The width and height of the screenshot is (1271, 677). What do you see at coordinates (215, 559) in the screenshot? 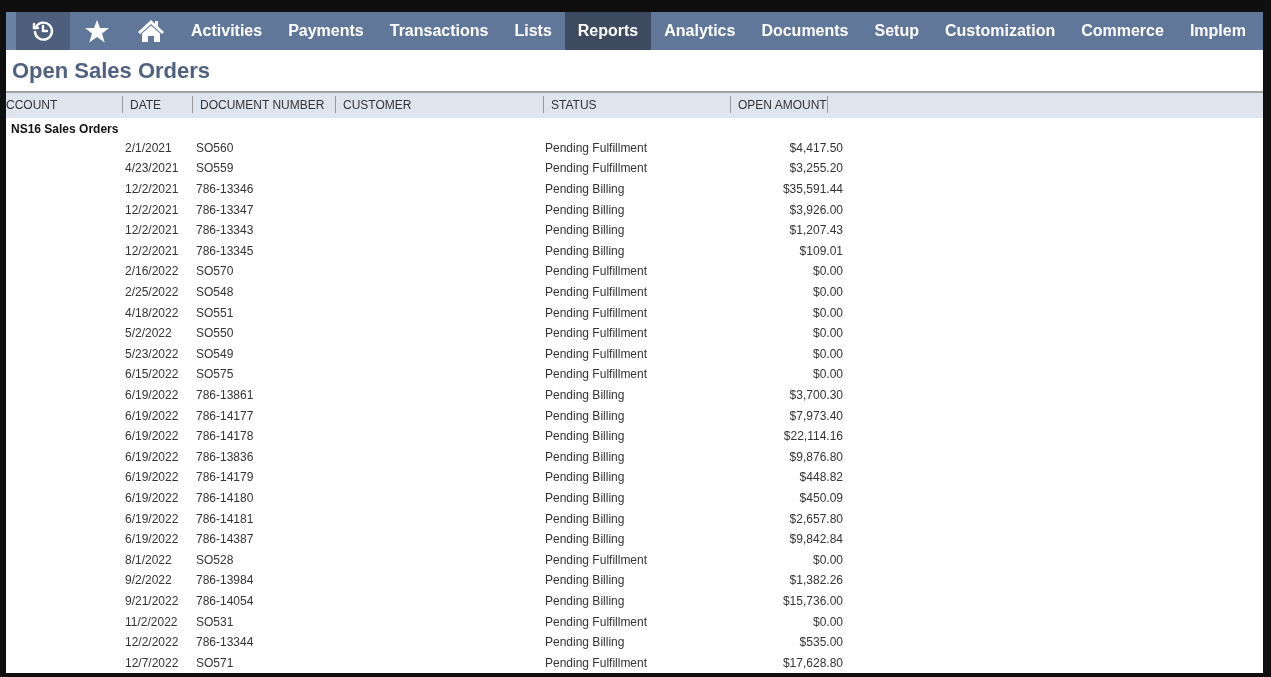
I see `document-number-cell-text: SO528` at bounding box center [215, 559].